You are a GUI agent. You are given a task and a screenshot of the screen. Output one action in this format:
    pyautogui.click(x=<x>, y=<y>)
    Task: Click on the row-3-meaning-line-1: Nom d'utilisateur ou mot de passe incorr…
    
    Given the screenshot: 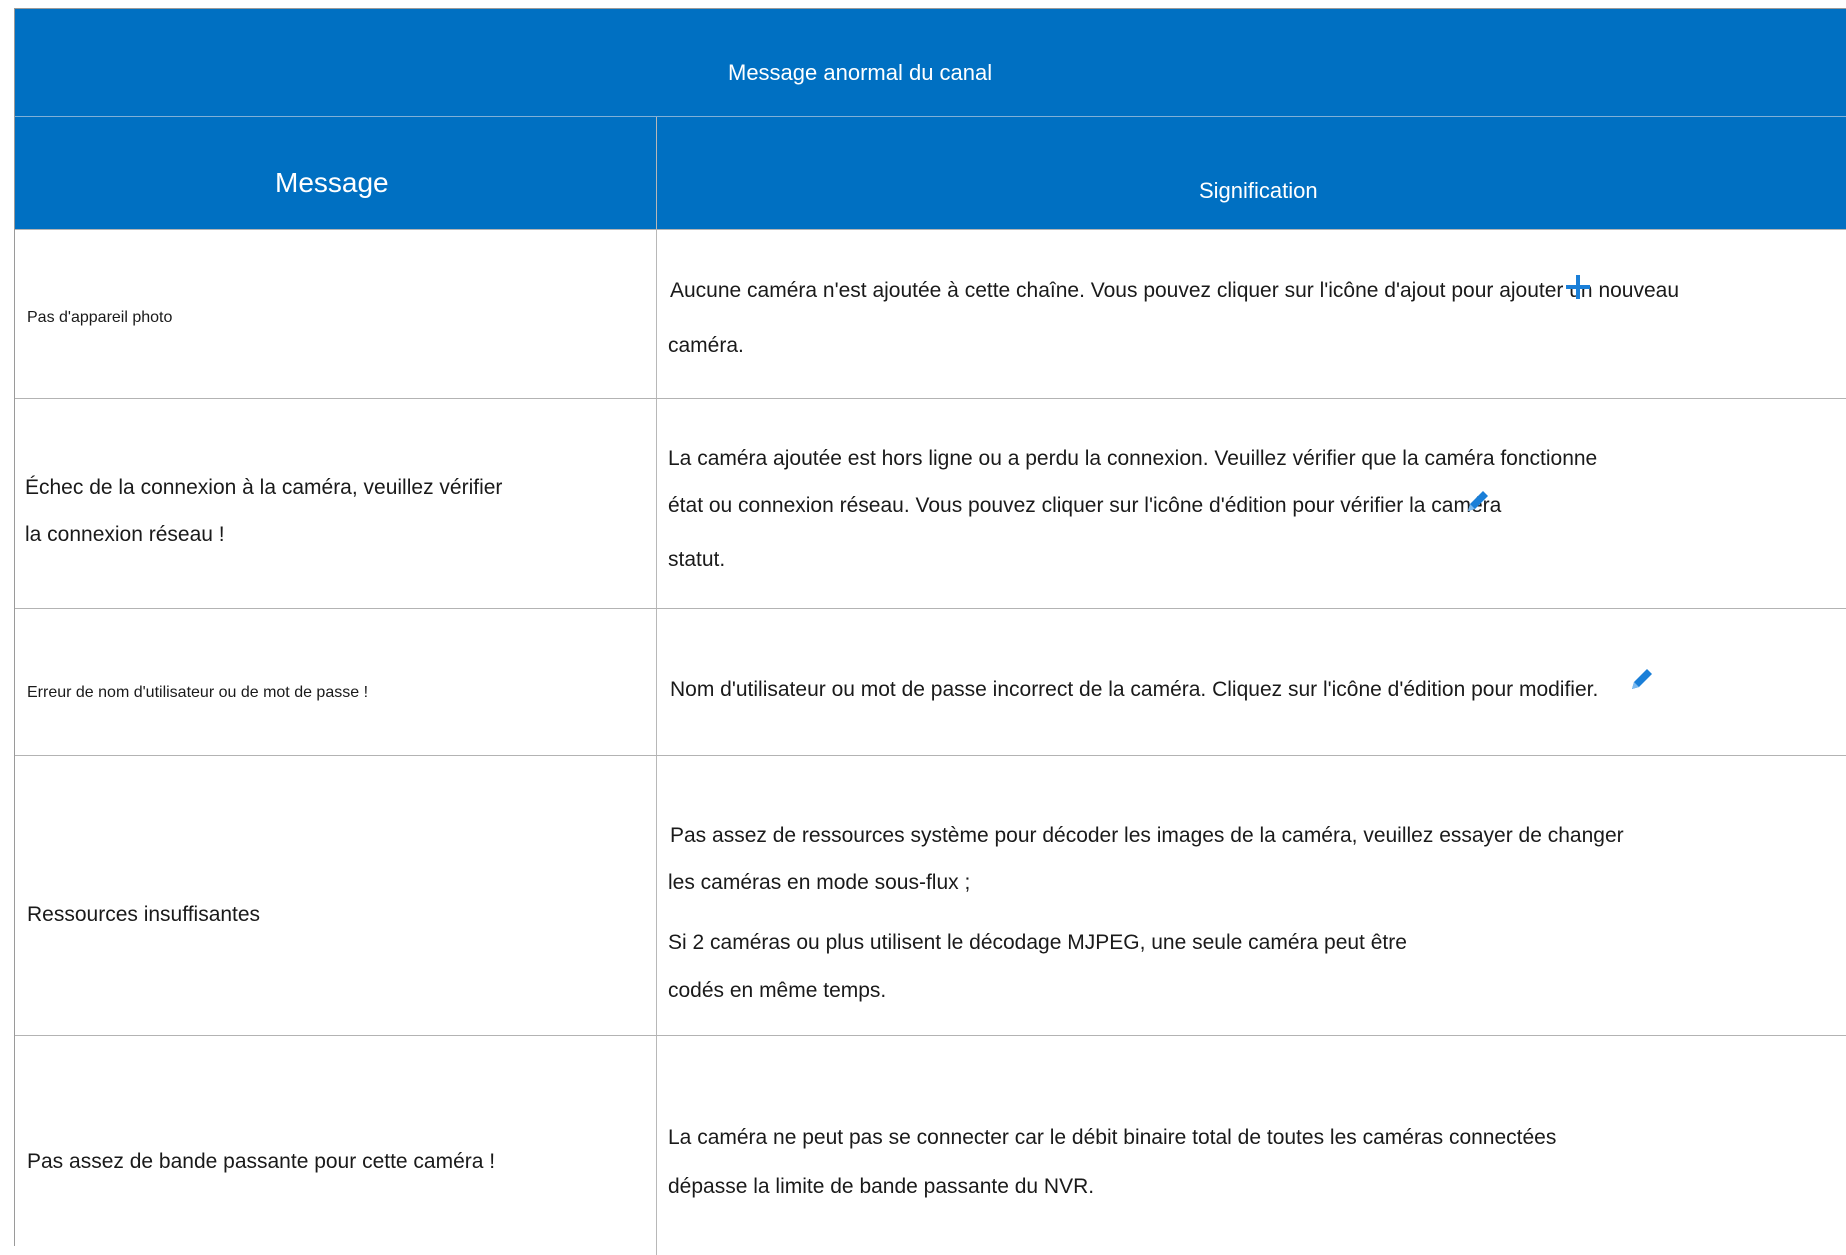 What is the action you would take?
    pyautogui.click(x=1134, y=689)
    